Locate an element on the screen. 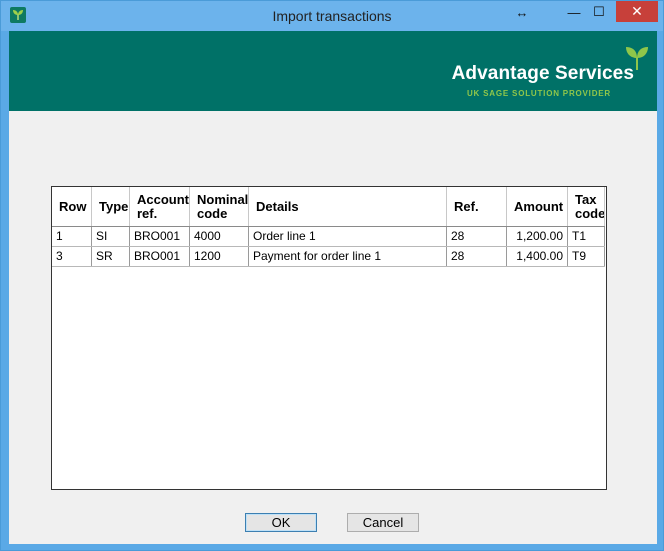 The image size is (664, 551). column-header-label: Tax code is located at coordinates (590, 206).